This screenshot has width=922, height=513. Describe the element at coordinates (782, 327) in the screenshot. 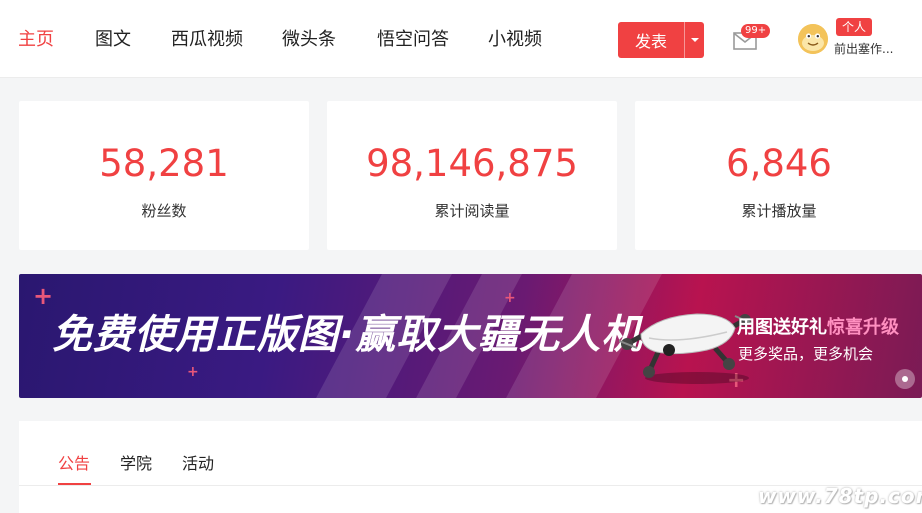

I see `banner-side-line1-prefix: 用图送好礼` at that location.